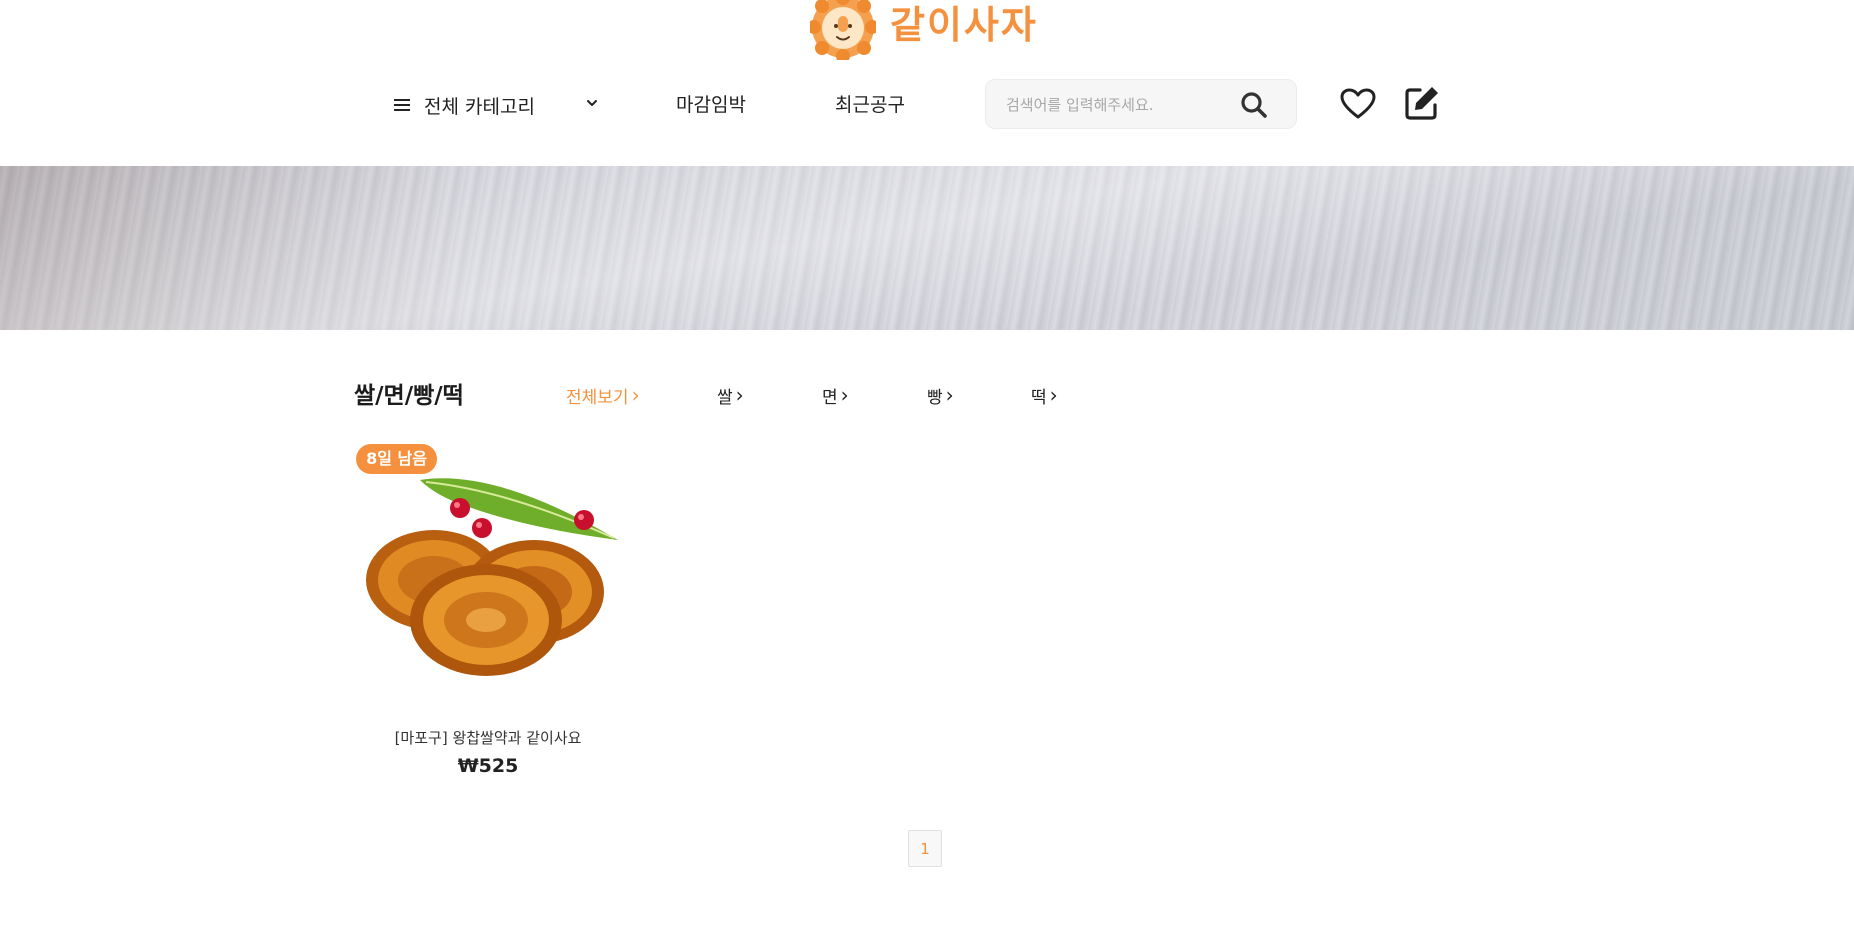 The height and width of the screenshot is (935, 1854). Describe the element at coordinates (396, 459) in the screenshot. I see `days-left-badge: 8일 남음` at that location.